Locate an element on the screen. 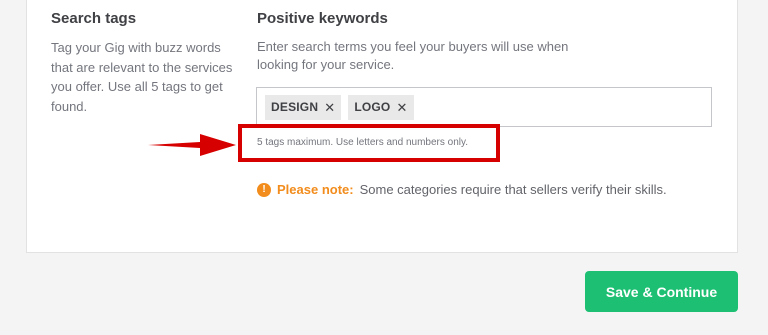  tags-input: DESIGN ✕ LOGO ✕ is located at coordinates (484, 107).